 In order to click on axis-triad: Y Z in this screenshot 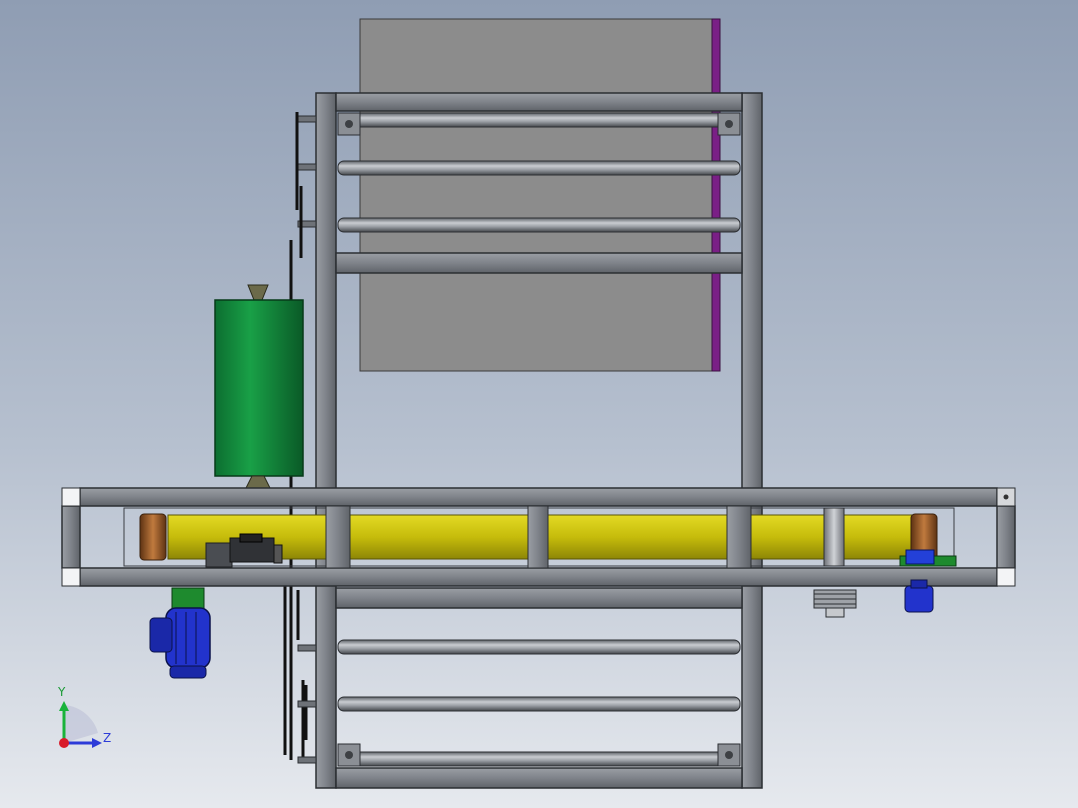, I will do `click(85, 720)`.